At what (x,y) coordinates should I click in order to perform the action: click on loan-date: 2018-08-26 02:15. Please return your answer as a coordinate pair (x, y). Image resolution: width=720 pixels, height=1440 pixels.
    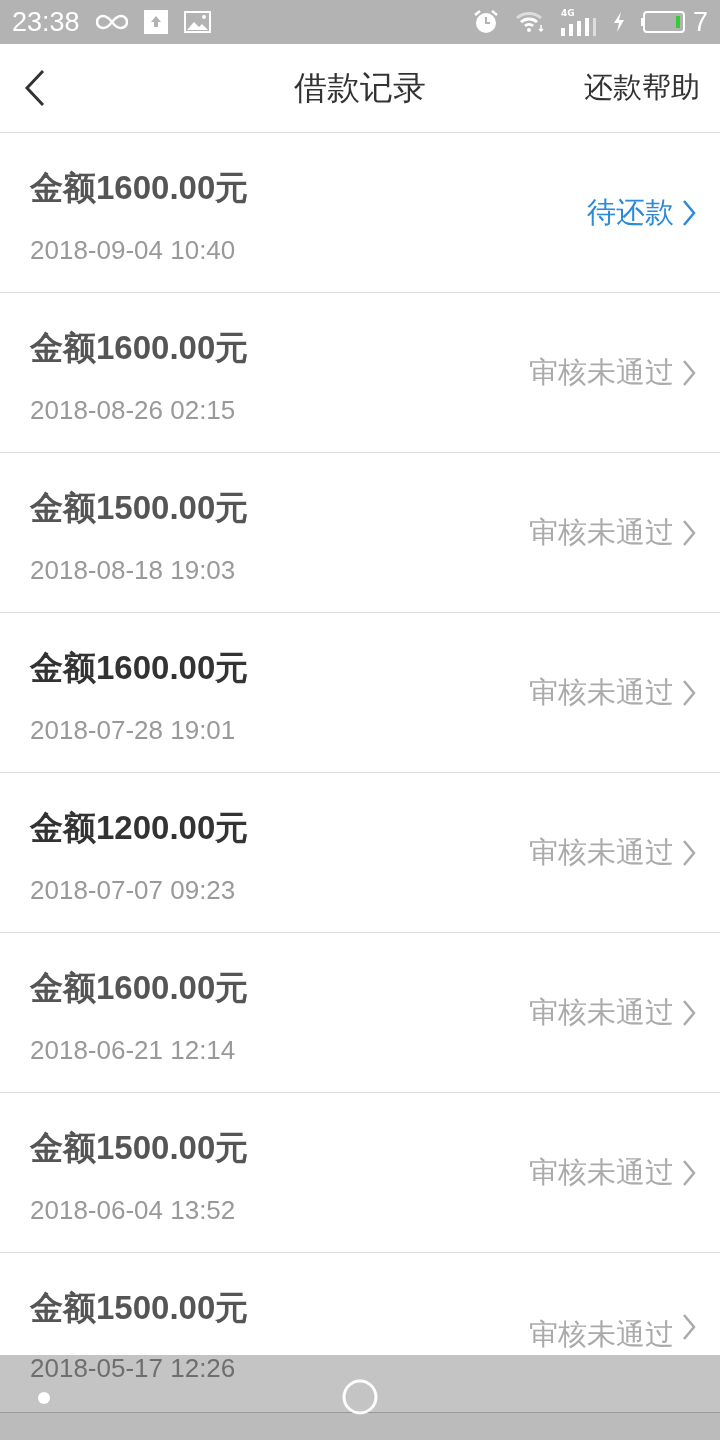
    Looking at the image, I should click on (133, 410).